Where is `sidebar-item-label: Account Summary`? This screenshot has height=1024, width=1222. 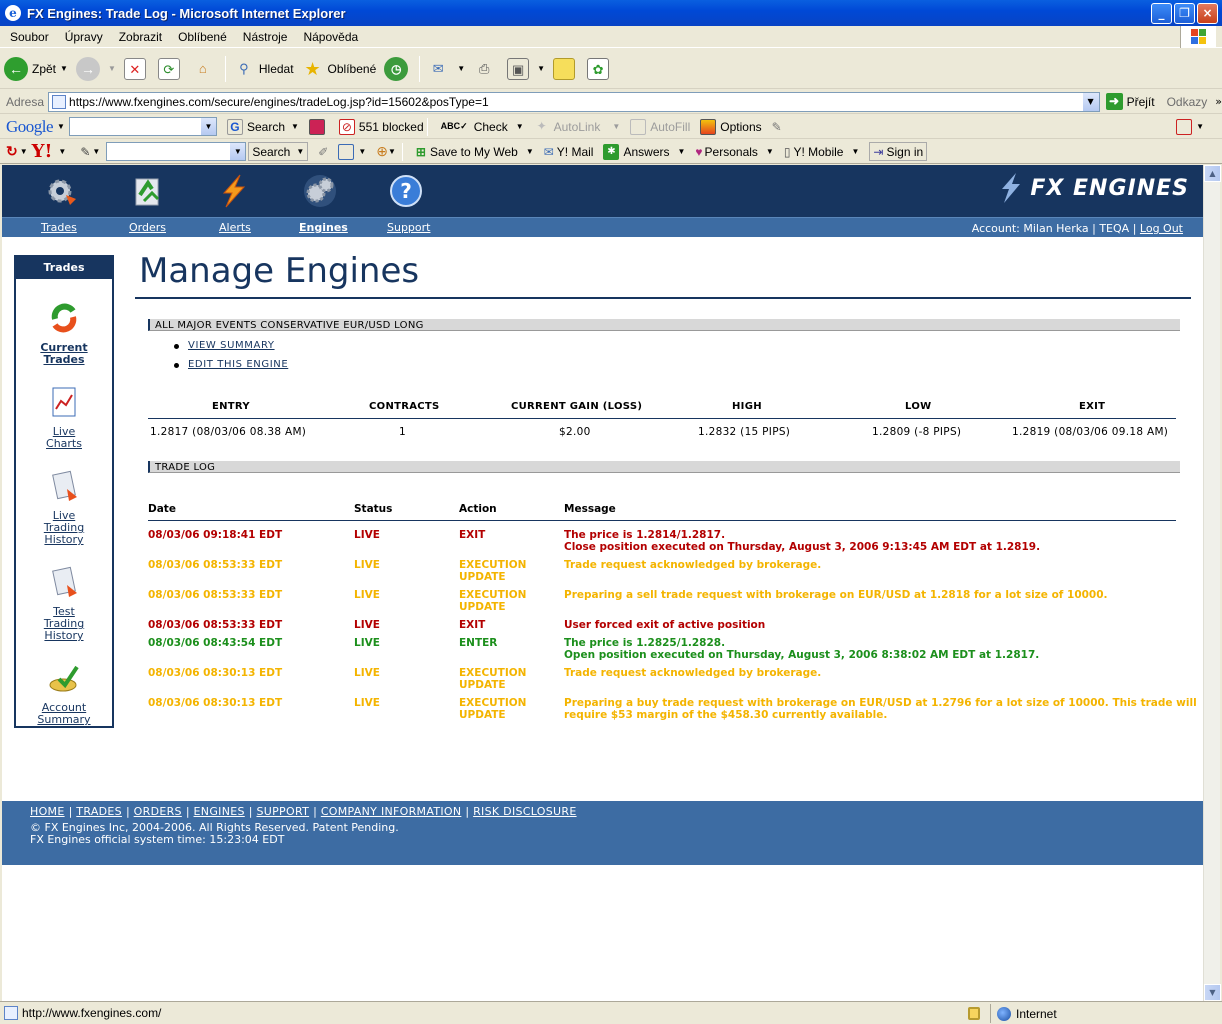 sidebar-item-label: Account Summary is located at coordinates (64, 714).